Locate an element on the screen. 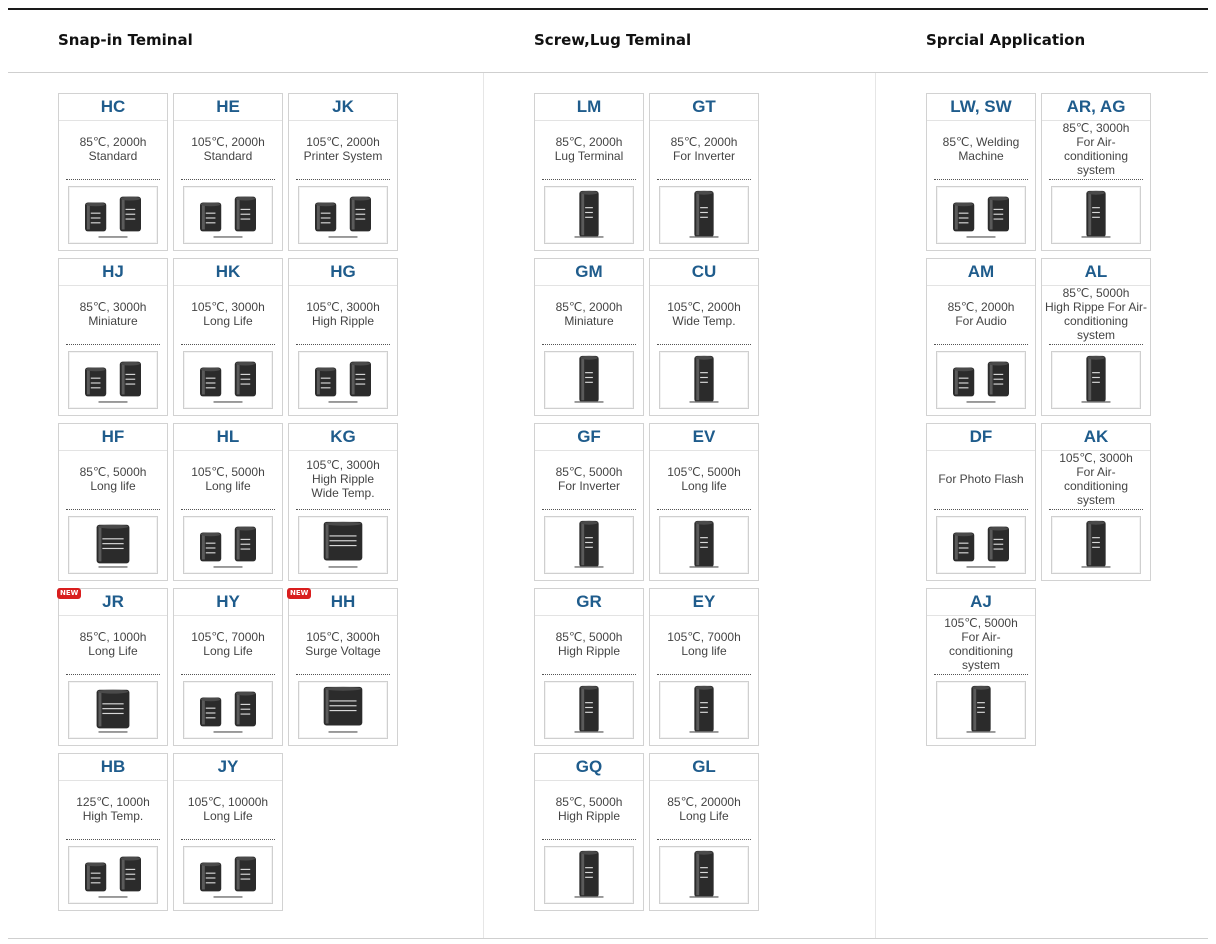  product-card-lw-sw: LW, SW 85℃, Welding Machine is located at coordinates (981, 172).